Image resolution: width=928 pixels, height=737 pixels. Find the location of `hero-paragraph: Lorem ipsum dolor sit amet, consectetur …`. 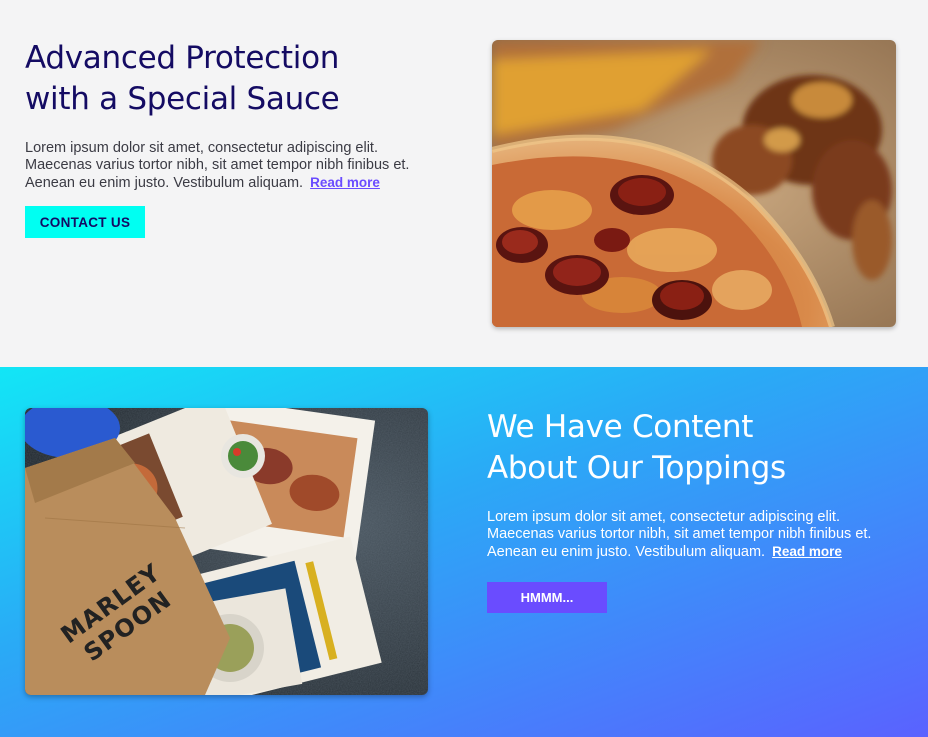

hero-paragraph: Lorem ipsum dolor sit amet, consectetur … is located at coordinates (225, 166).